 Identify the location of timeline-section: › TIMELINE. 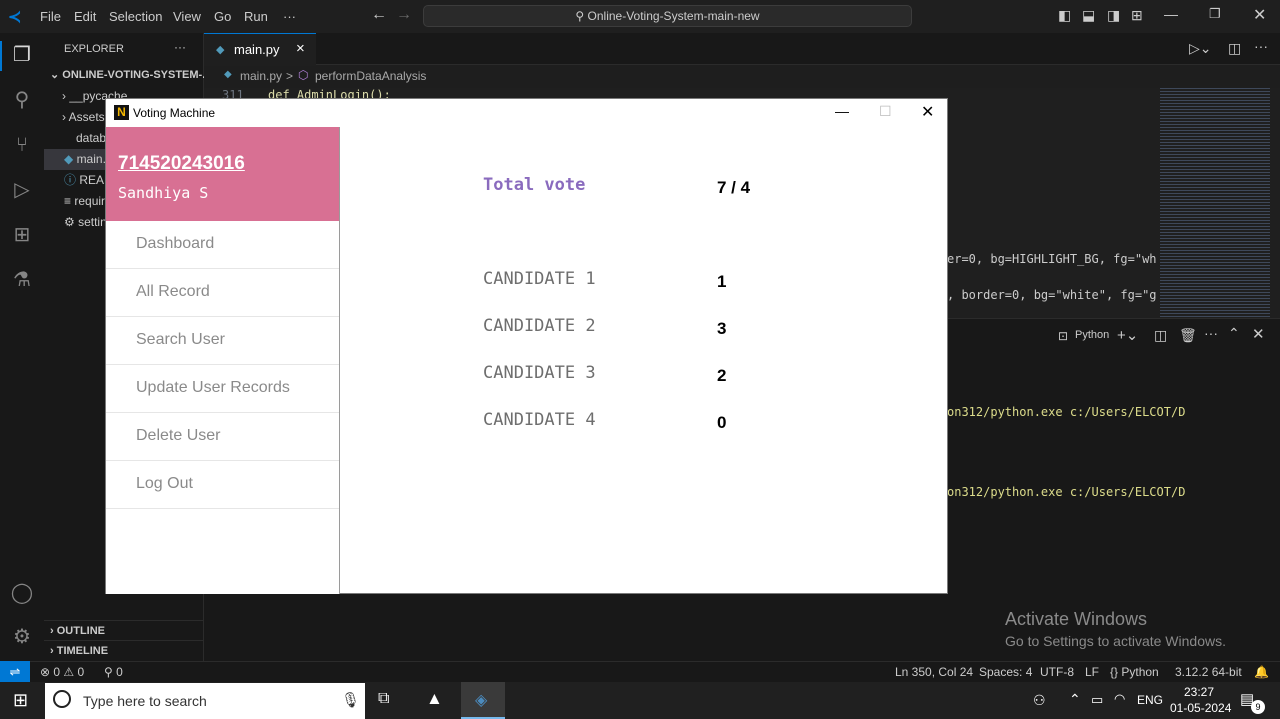
(124, 650).